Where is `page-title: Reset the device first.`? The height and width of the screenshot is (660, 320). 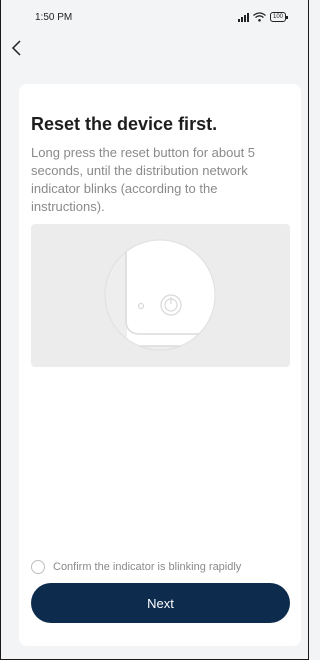
page-title: Reset the device first. is located at coordinates (124, 124).